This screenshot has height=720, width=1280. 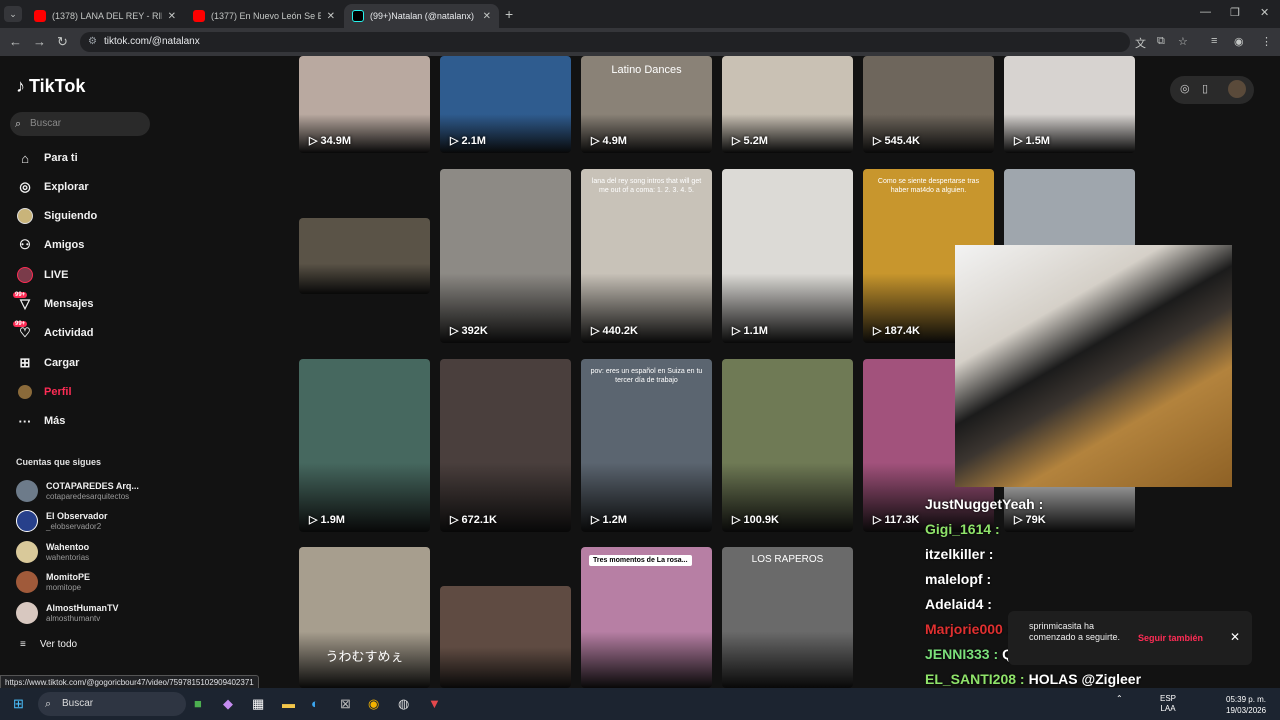 I want to click on chat-username: Gigi_1614 :, so click(x=962, y=529).